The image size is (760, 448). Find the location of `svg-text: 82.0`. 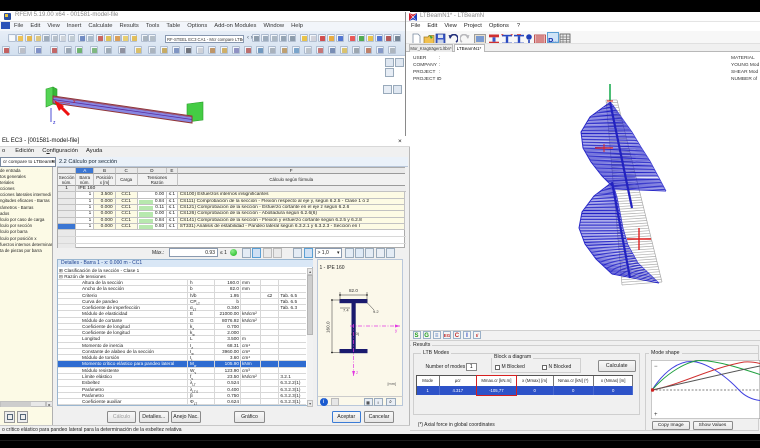

svg-text: 82.0 is located at coordinates (353, 290).